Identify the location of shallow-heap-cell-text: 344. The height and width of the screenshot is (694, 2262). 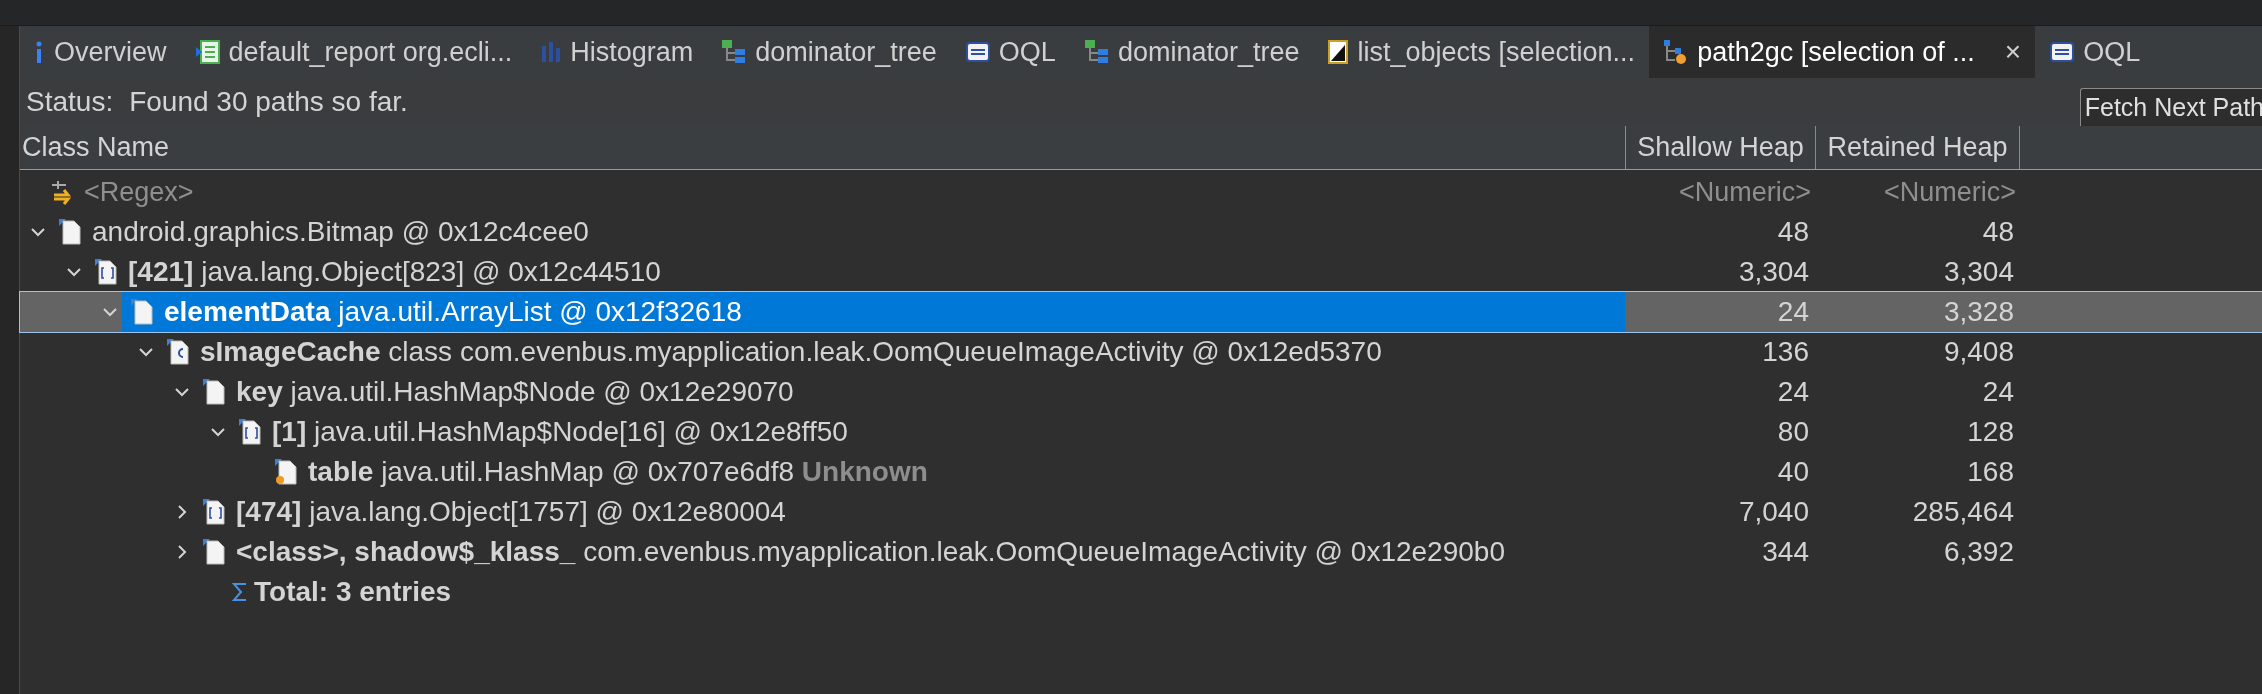
(1785, 552).